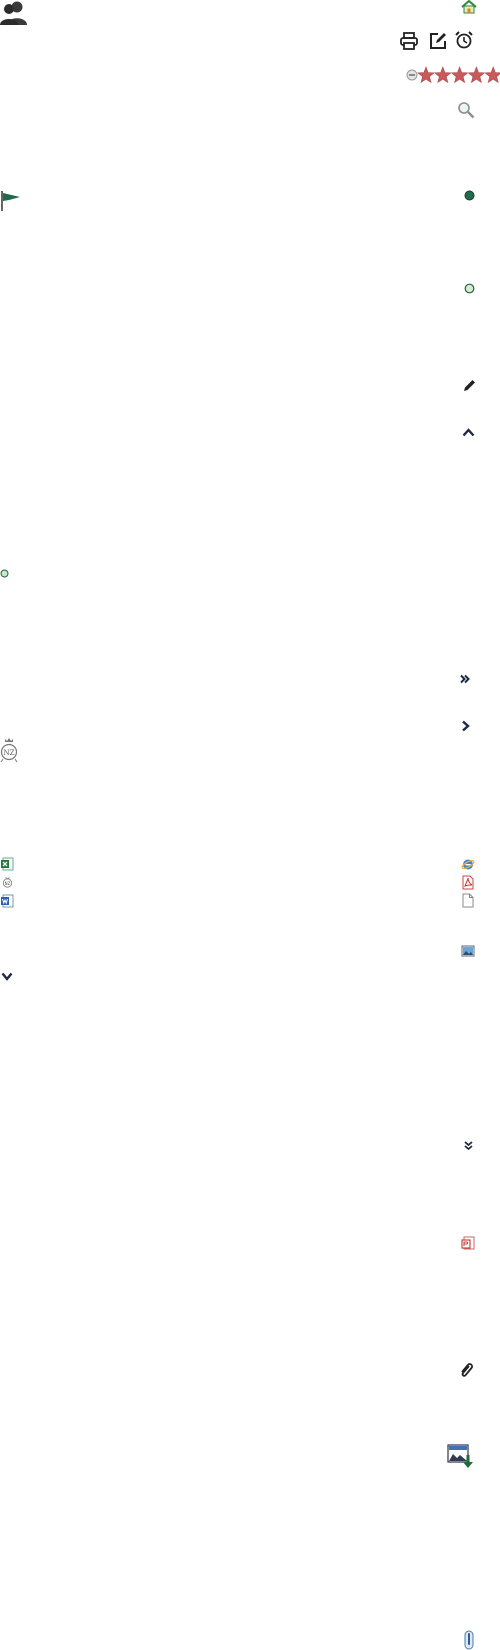 Image resolution: width=500 pixels, height=1650 pixels. I want to click on blank-file-icon, so click(468, 900).